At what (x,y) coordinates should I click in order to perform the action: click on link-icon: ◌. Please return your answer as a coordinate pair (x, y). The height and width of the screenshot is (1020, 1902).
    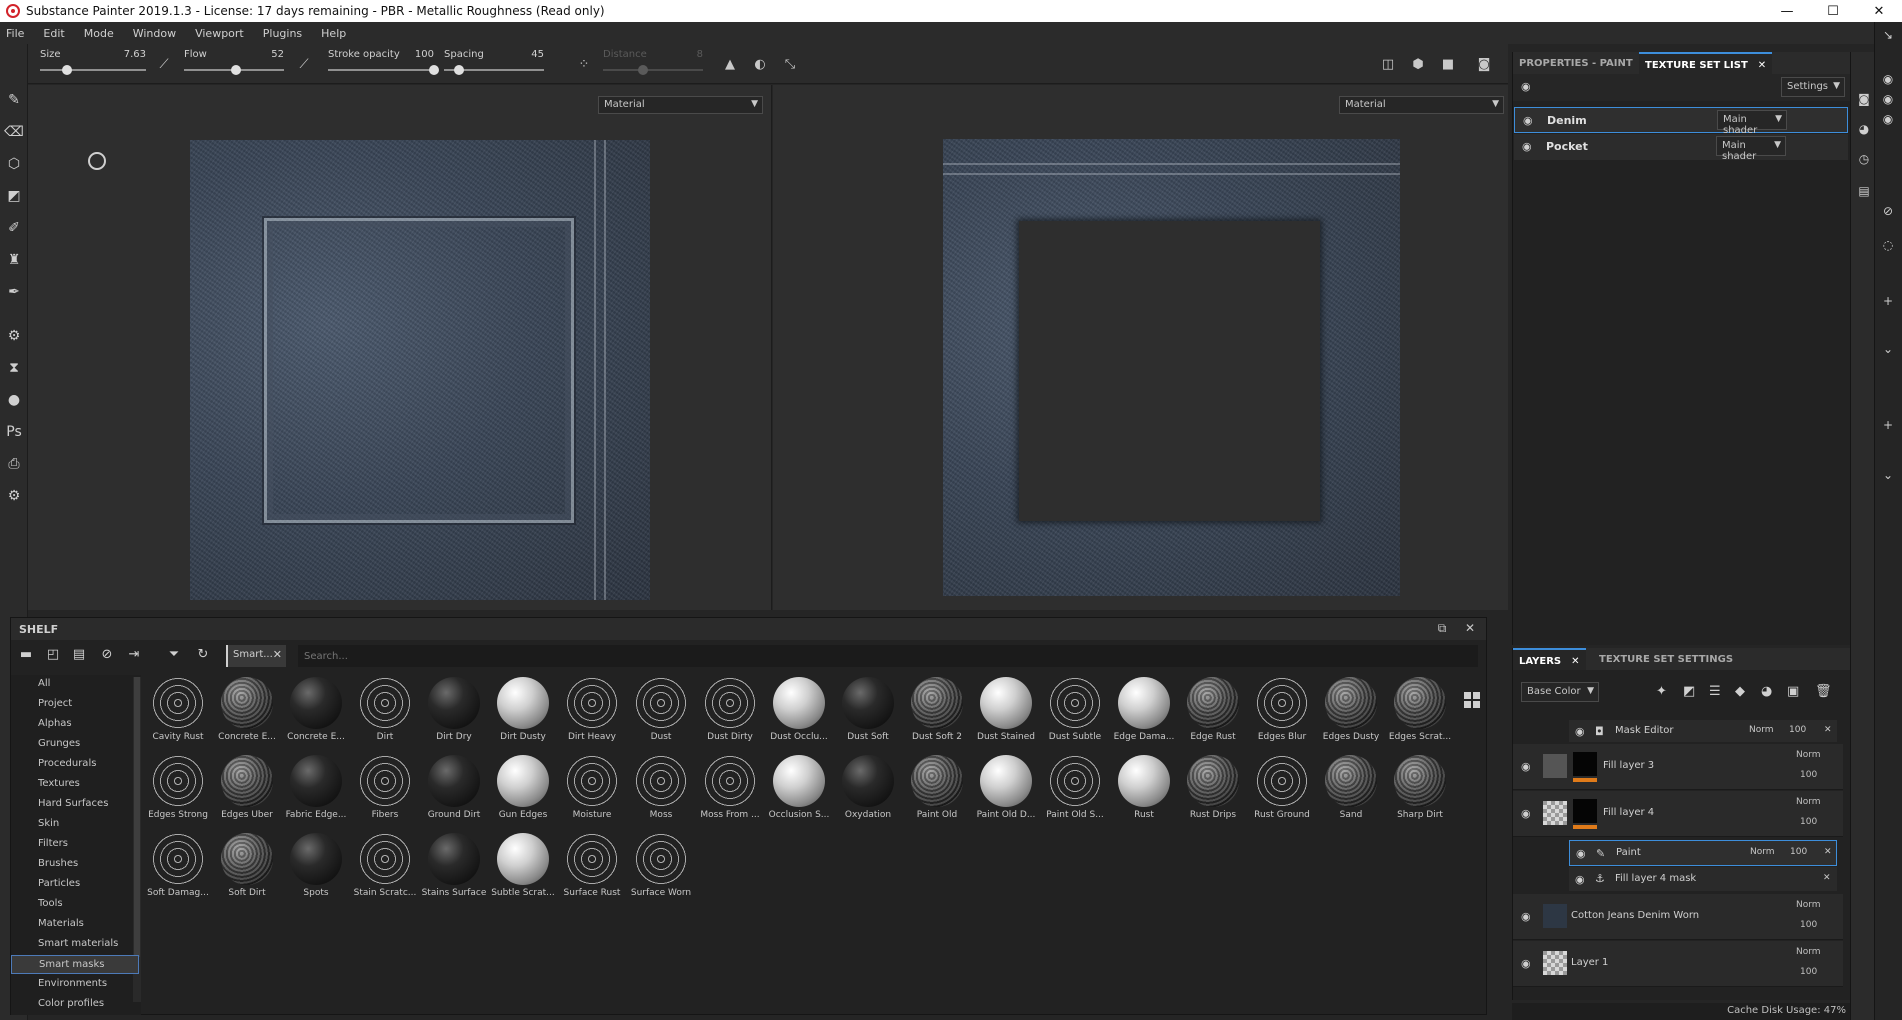
    Looking at the image, I should click on (1888, 247).